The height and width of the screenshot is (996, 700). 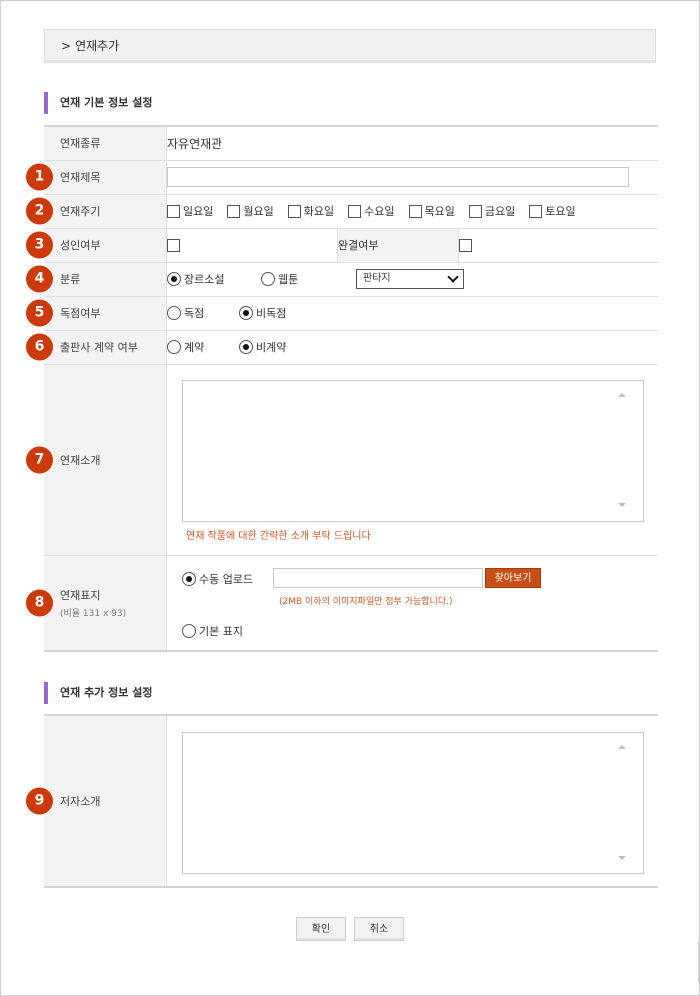 What do you see at coordinates (378, 577) in the screenshot?
I see `file-path-input` at bounding box center [378, 577].